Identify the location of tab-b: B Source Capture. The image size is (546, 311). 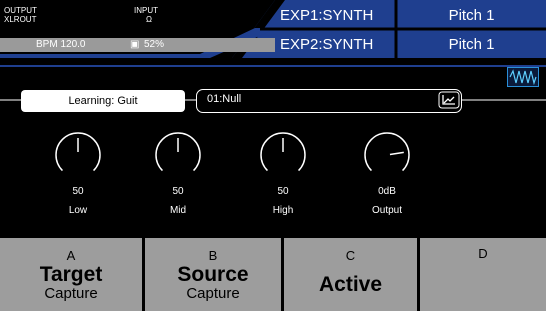
(213, 274).